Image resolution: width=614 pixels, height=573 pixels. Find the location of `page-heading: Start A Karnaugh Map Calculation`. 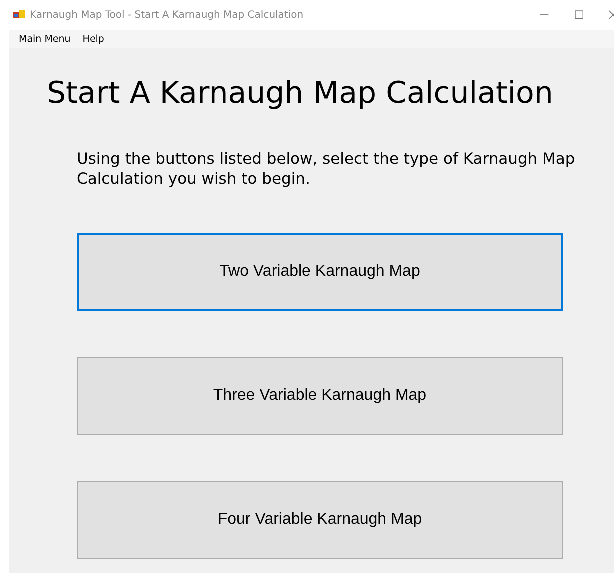

page-heading: Start A Karnaugh Map Calculation is located at coordinates (300, 93).